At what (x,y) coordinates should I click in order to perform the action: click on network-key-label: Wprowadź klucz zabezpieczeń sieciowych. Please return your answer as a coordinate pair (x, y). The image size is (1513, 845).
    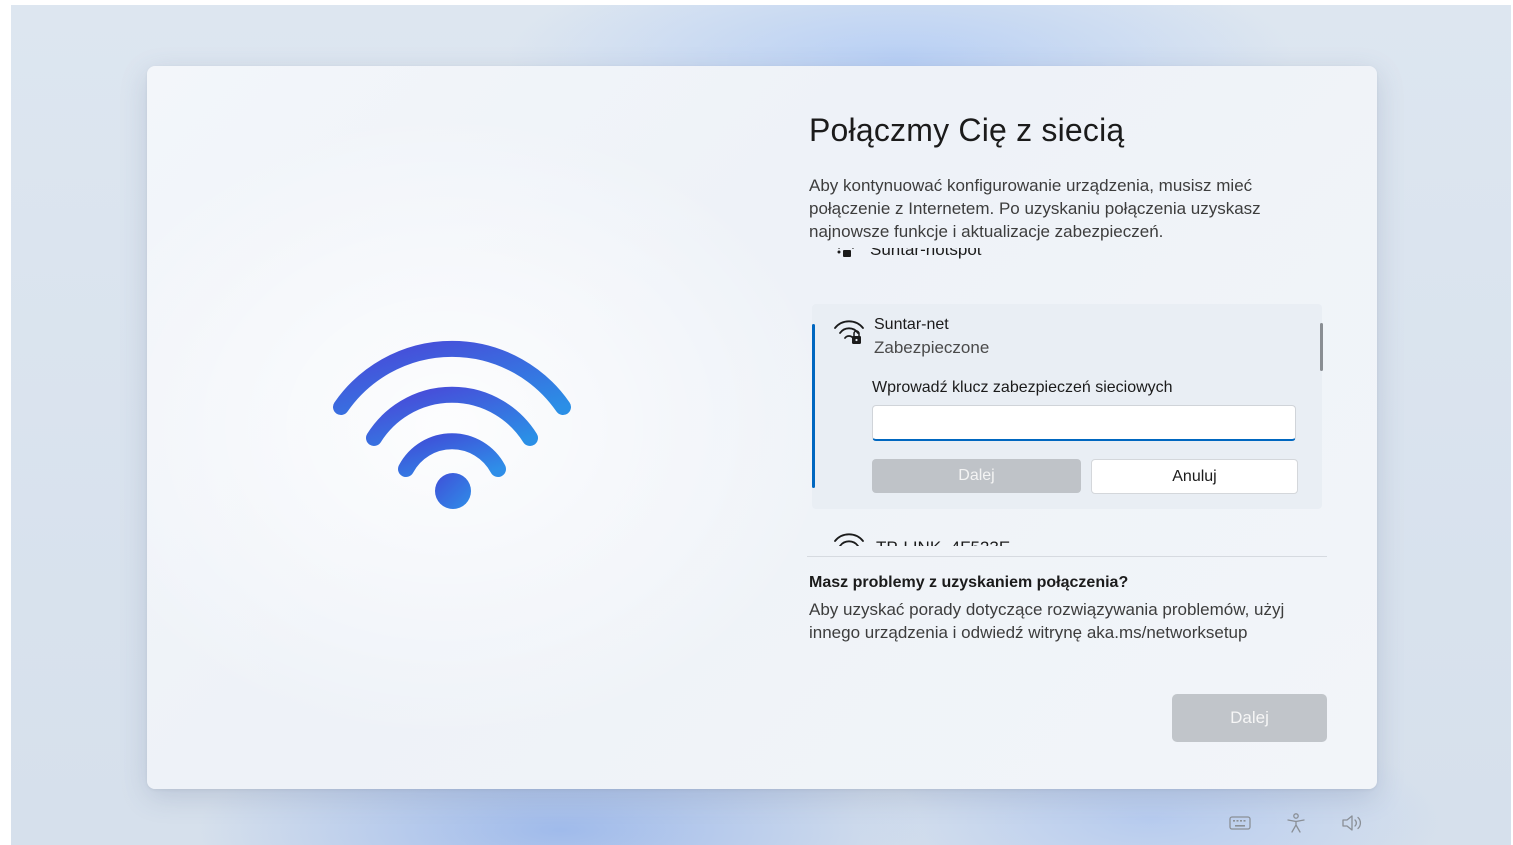
    Looking at the image, I should click on (1022, 387).